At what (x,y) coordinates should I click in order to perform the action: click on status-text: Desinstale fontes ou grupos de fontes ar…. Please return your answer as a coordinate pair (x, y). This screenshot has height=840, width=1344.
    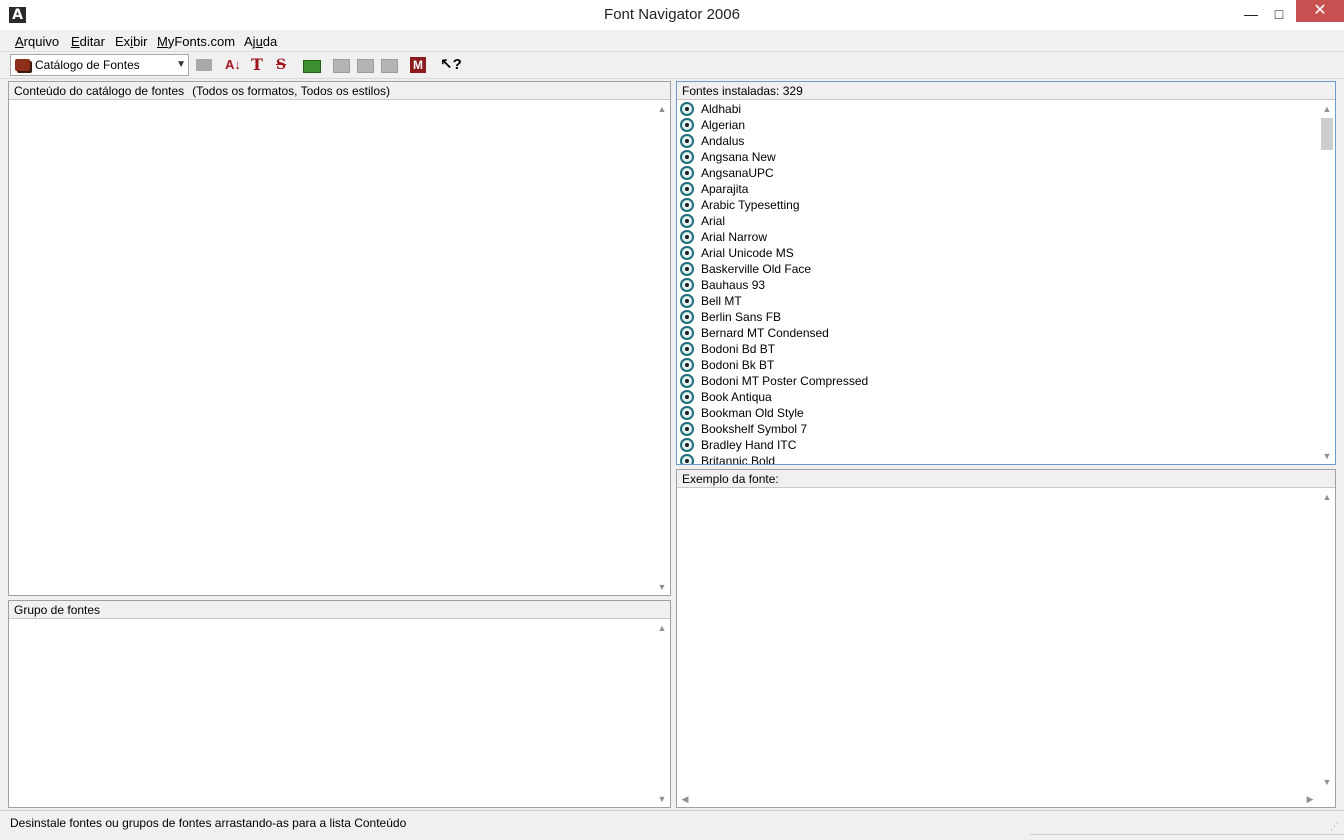
    Looking at the image, I should click on (208, 823).